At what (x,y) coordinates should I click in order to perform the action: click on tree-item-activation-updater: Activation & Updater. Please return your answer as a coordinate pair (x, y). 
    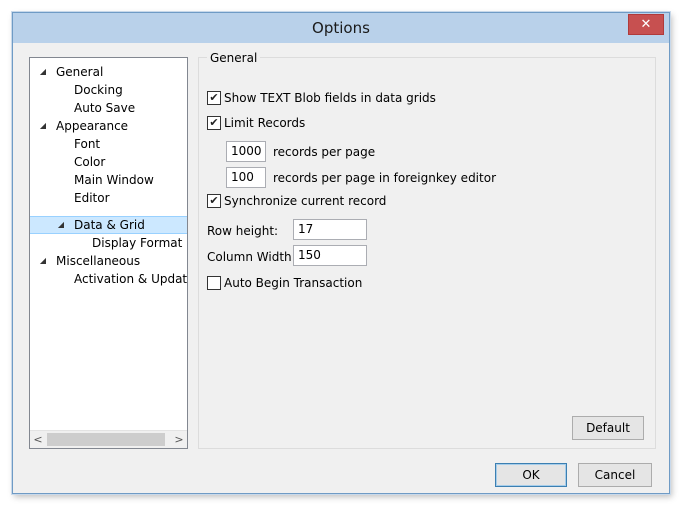
    Looking at the image, I should click on (131, 279).